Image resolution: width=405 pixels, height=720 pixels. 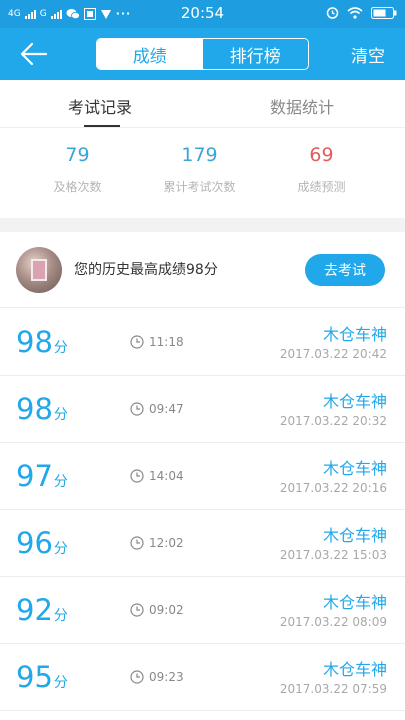 What do you see at coordinates (345, 270) in the screenshot?
I see `take-exam-button: 去考试` at bounding box center [345, 270].